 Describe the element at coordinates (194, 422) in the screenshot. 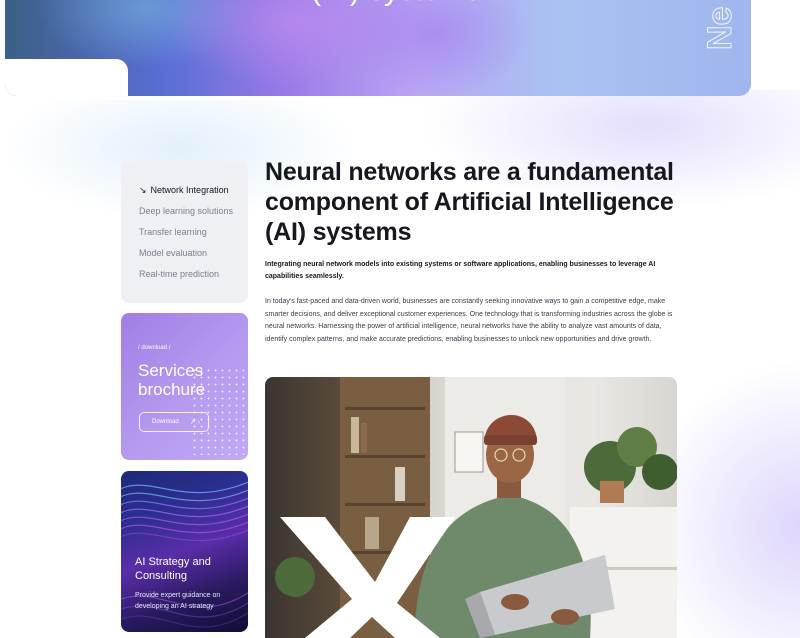

I see `arrow-up-right-icon: ↗ ›` at that location.